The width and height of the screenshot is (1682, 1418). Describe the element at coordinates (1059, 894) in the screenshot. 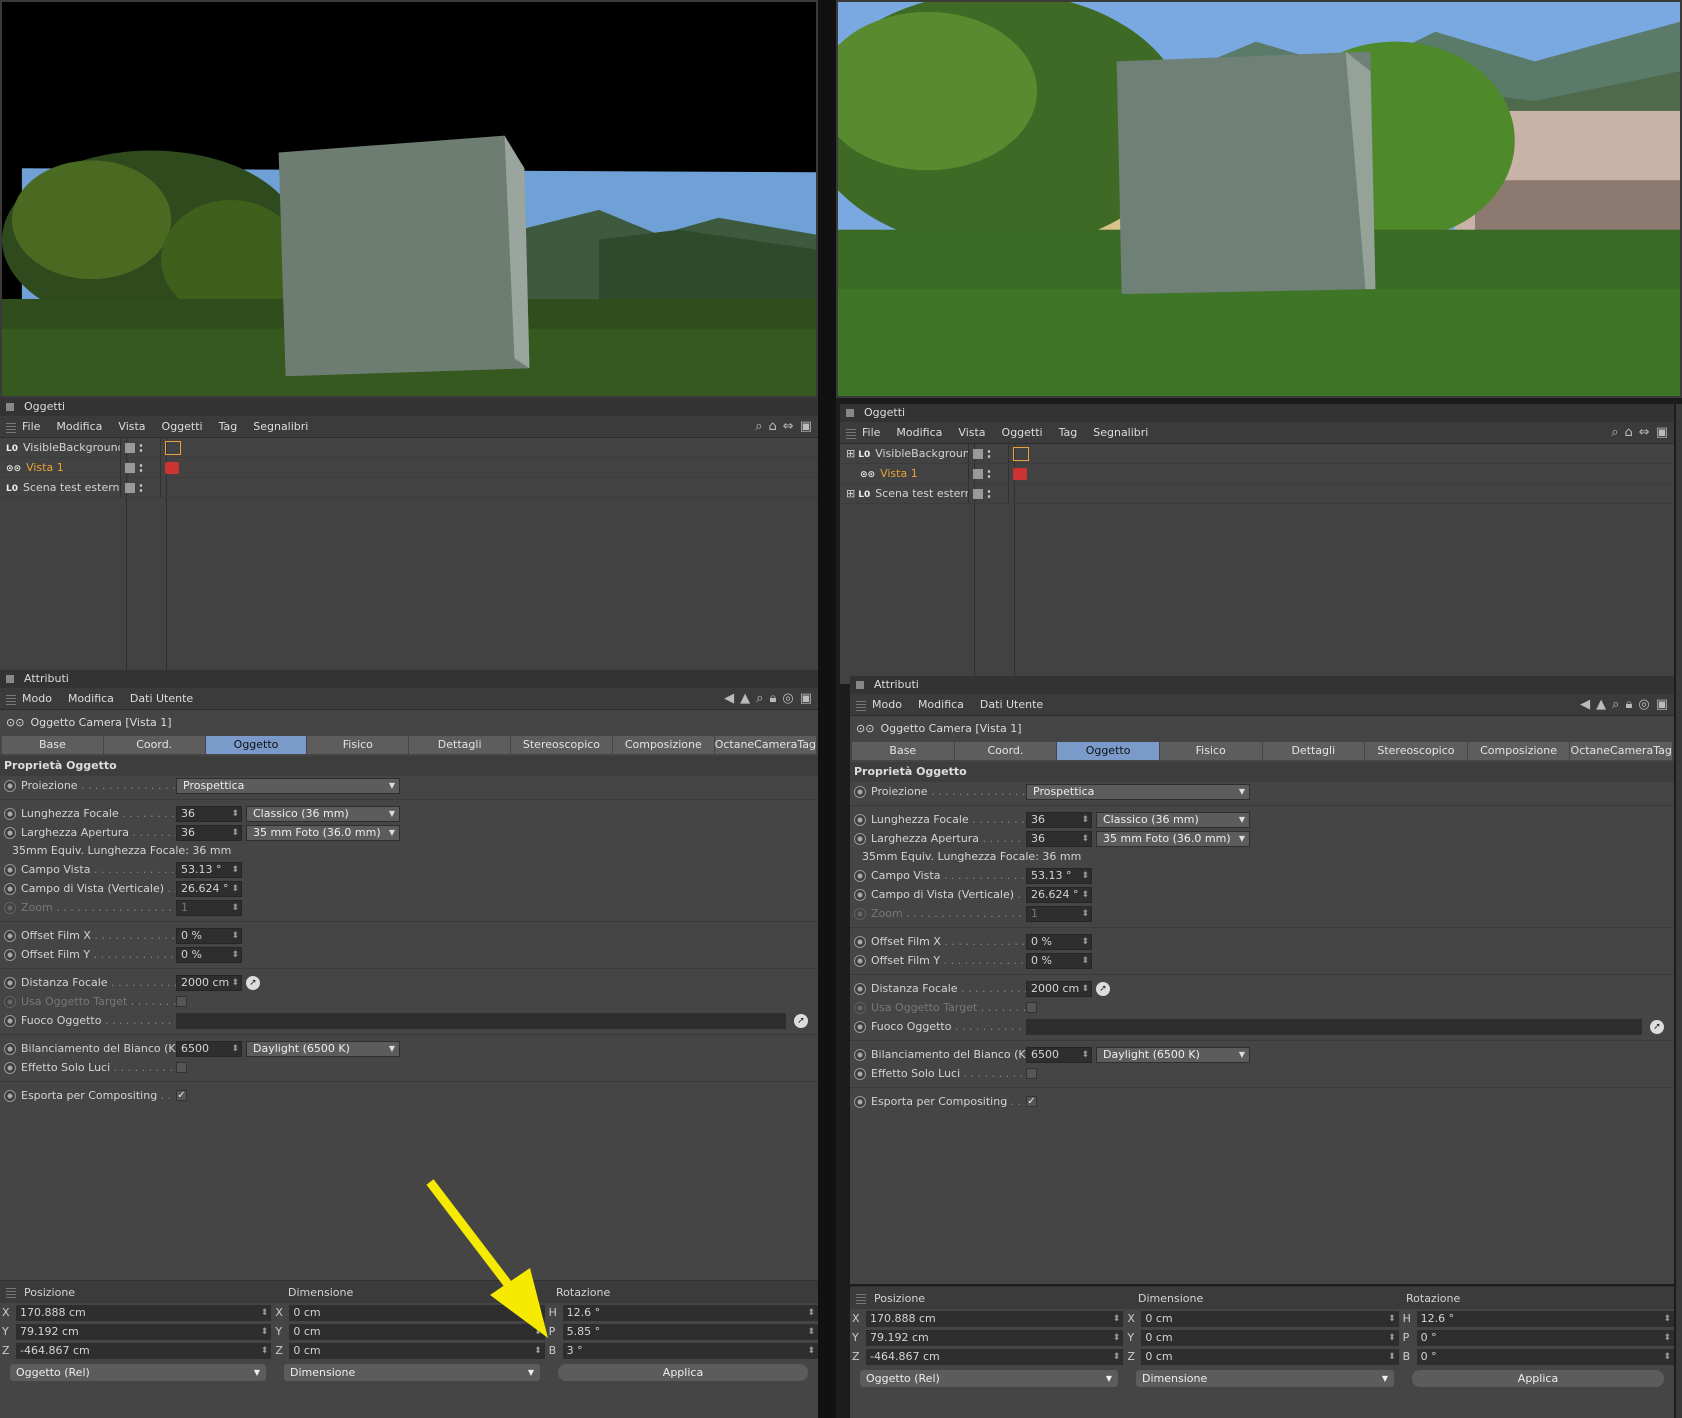

I see `campo-vista-verticale-field: 26.624 °` at that location.